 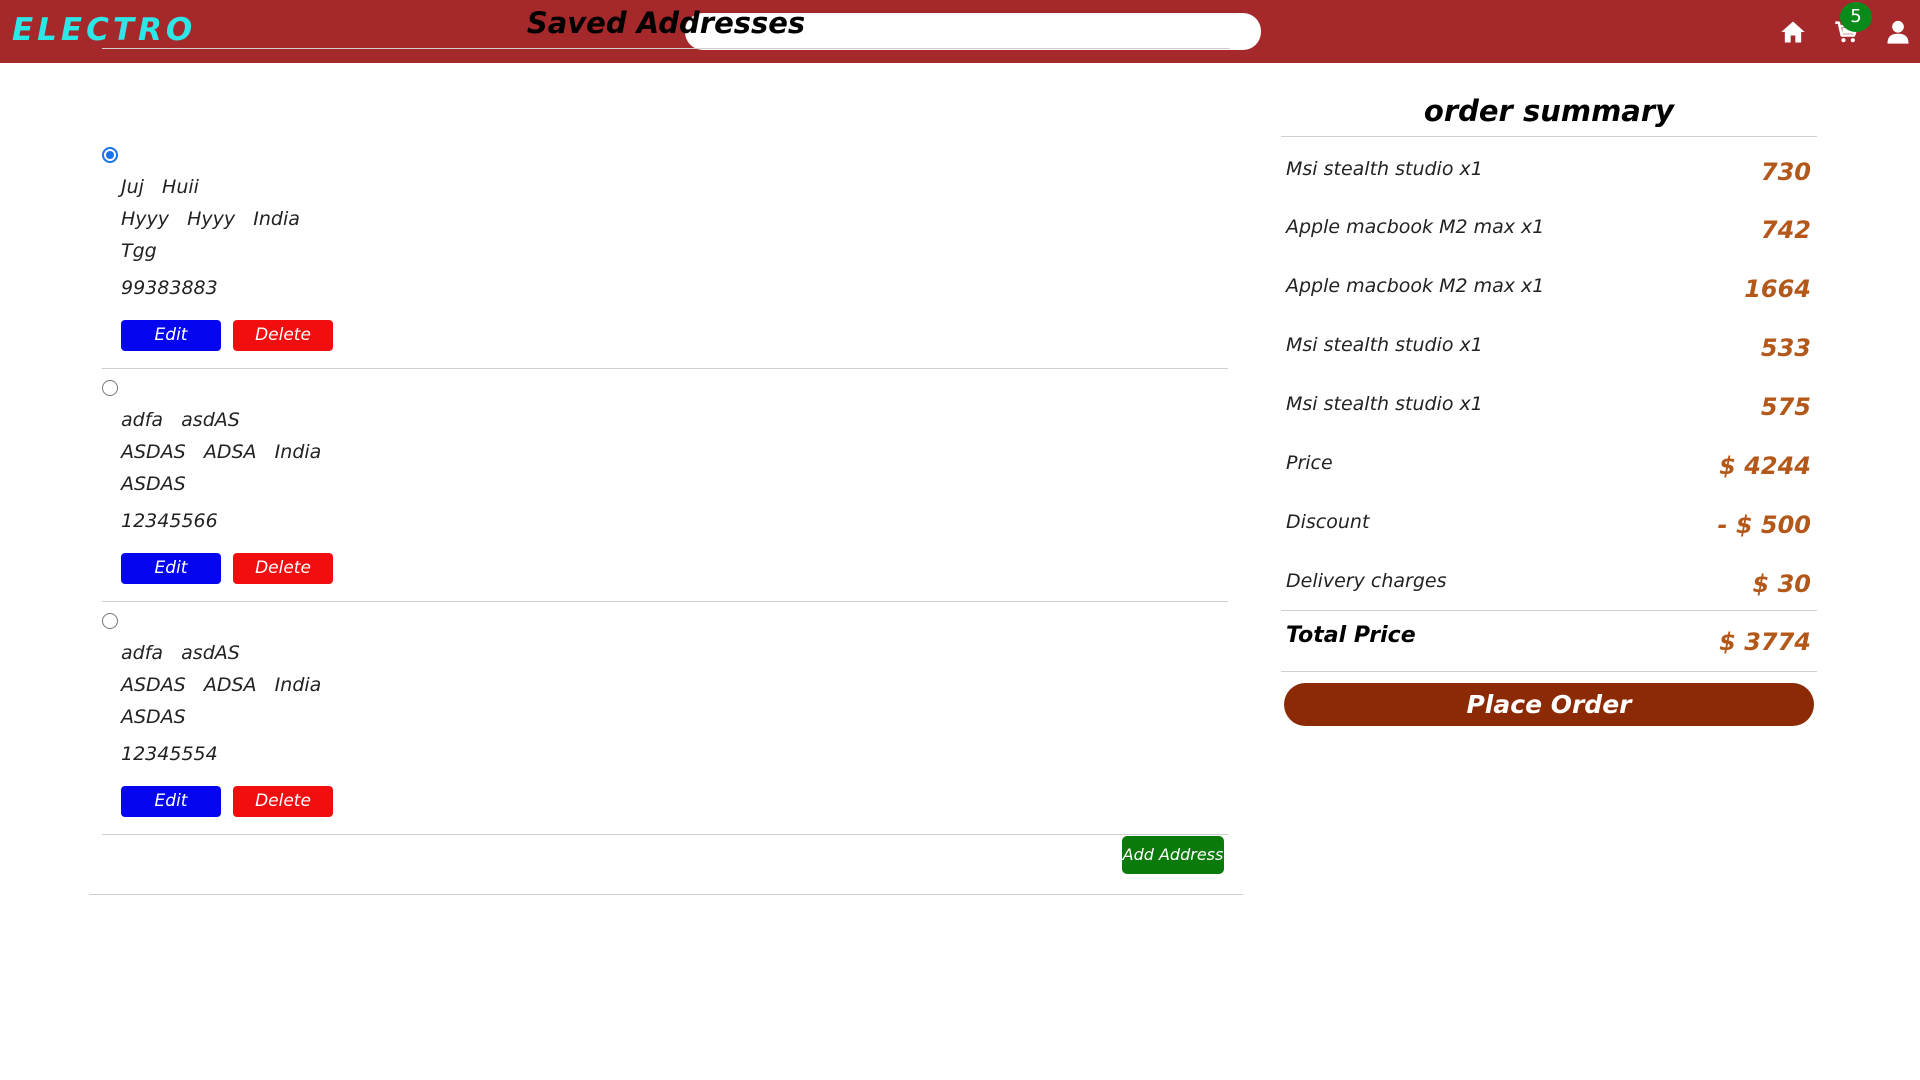 I want to click on price-value: $ 4244, so click(x=1765, y=466).